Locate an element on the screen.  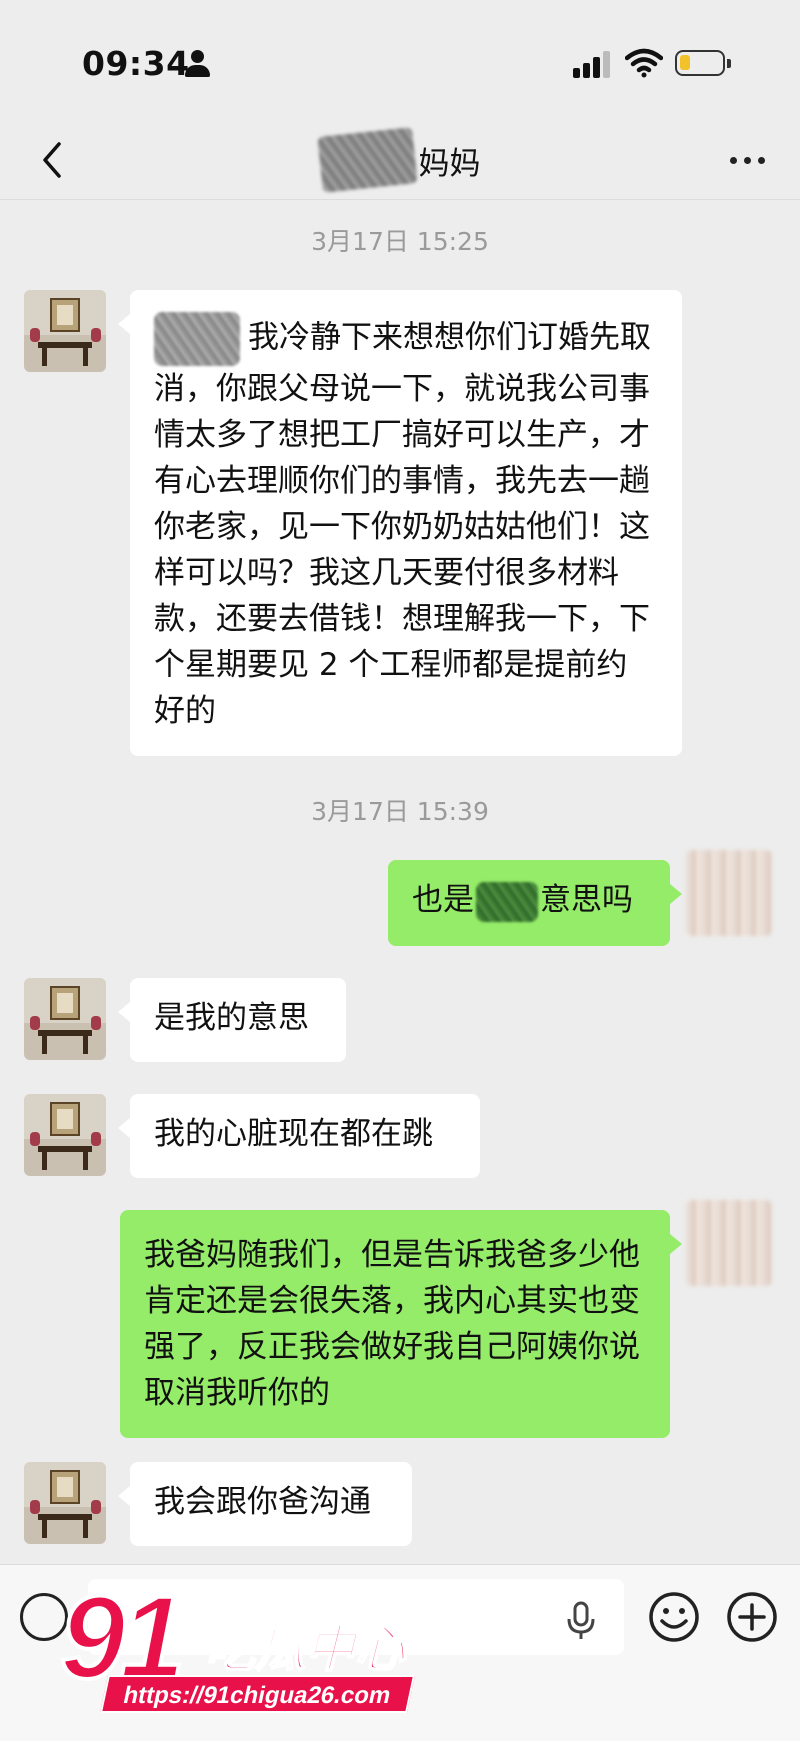
watermark-url: https://91chigua26.com is located at coordinates (257, 1694).